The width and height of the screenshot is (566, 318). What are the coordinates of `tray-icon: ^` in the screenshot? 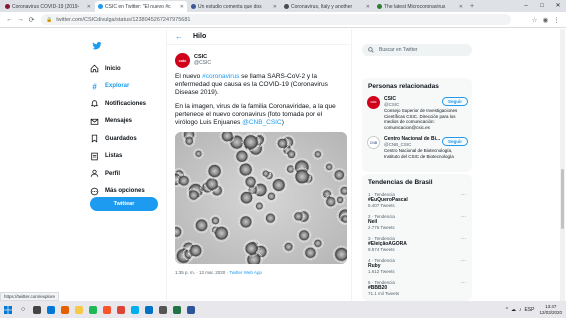 It's located at (507, 310).